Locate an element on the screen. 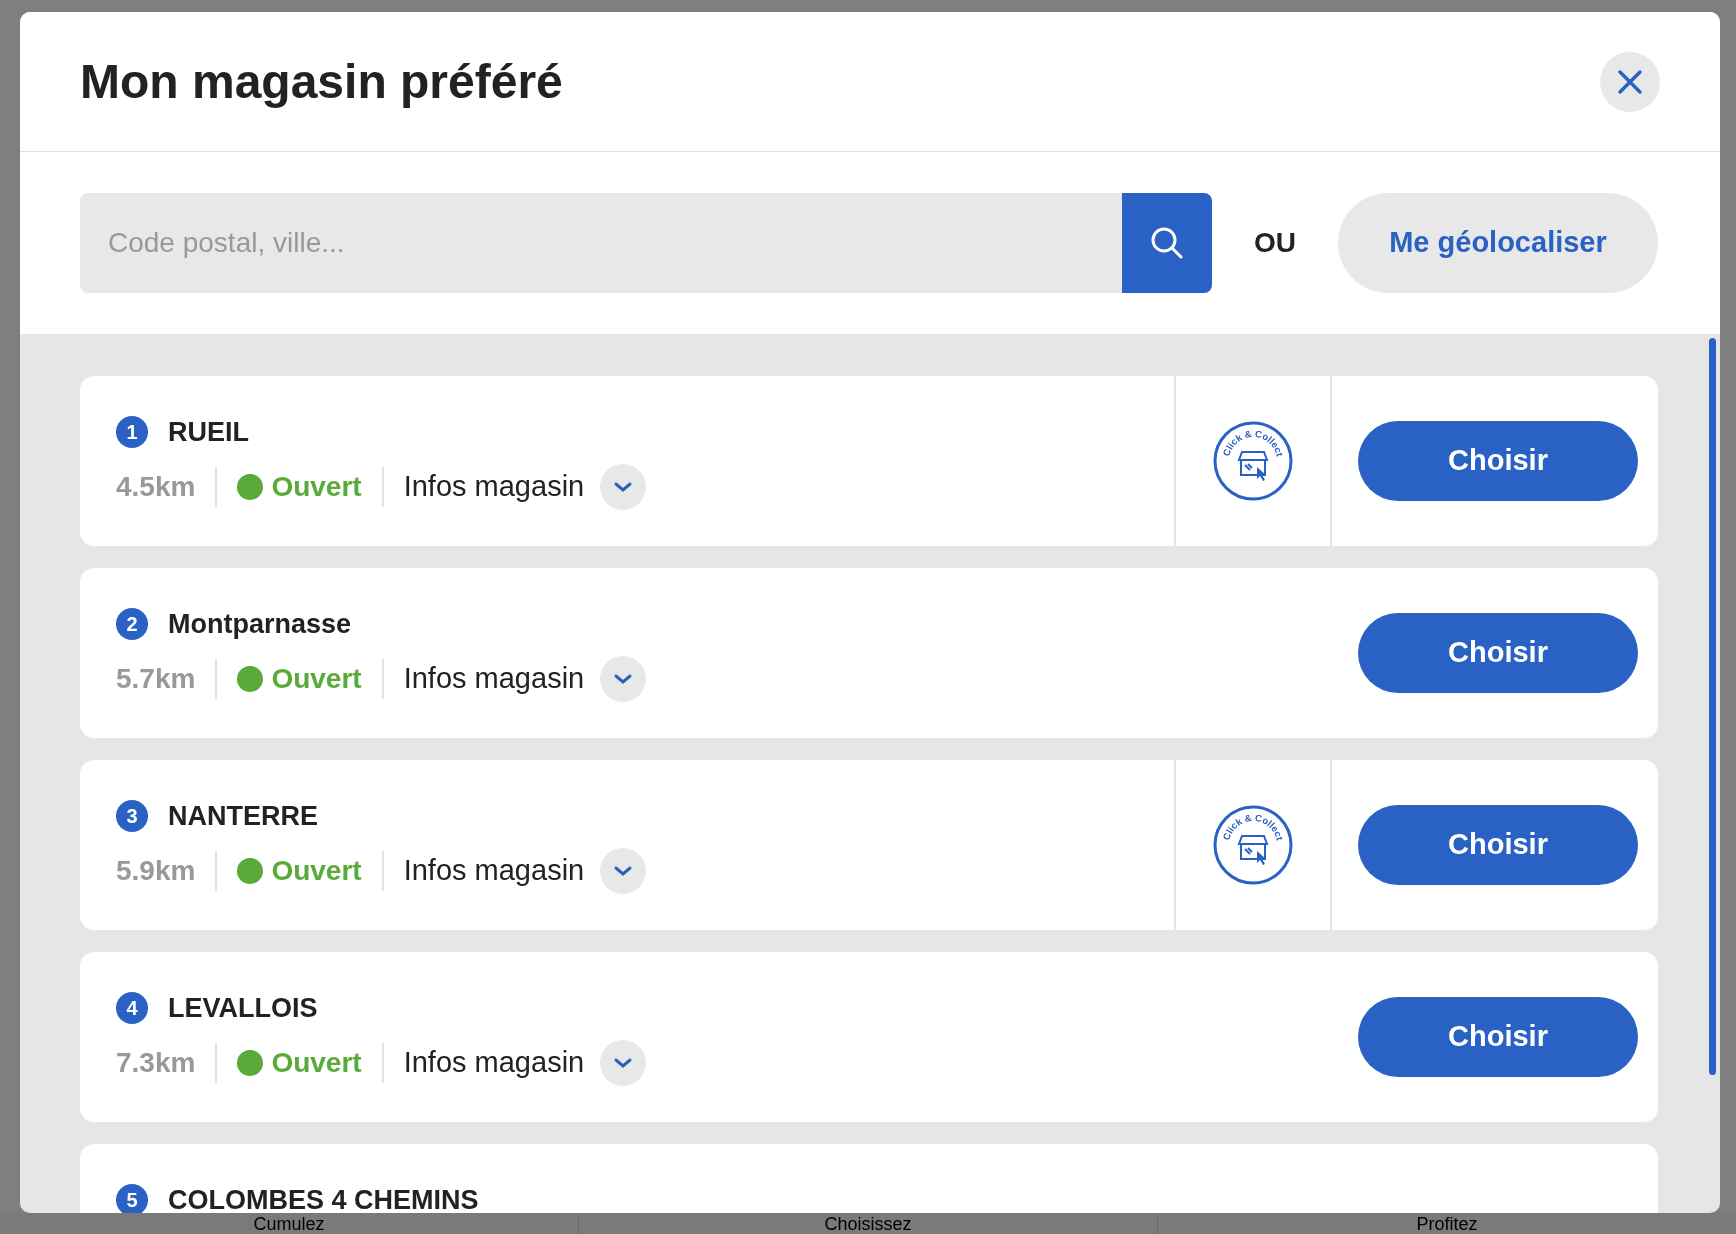 The height and width of the screenshot is (1234, 1736). close-icon is located at coordinates (1630, 81).